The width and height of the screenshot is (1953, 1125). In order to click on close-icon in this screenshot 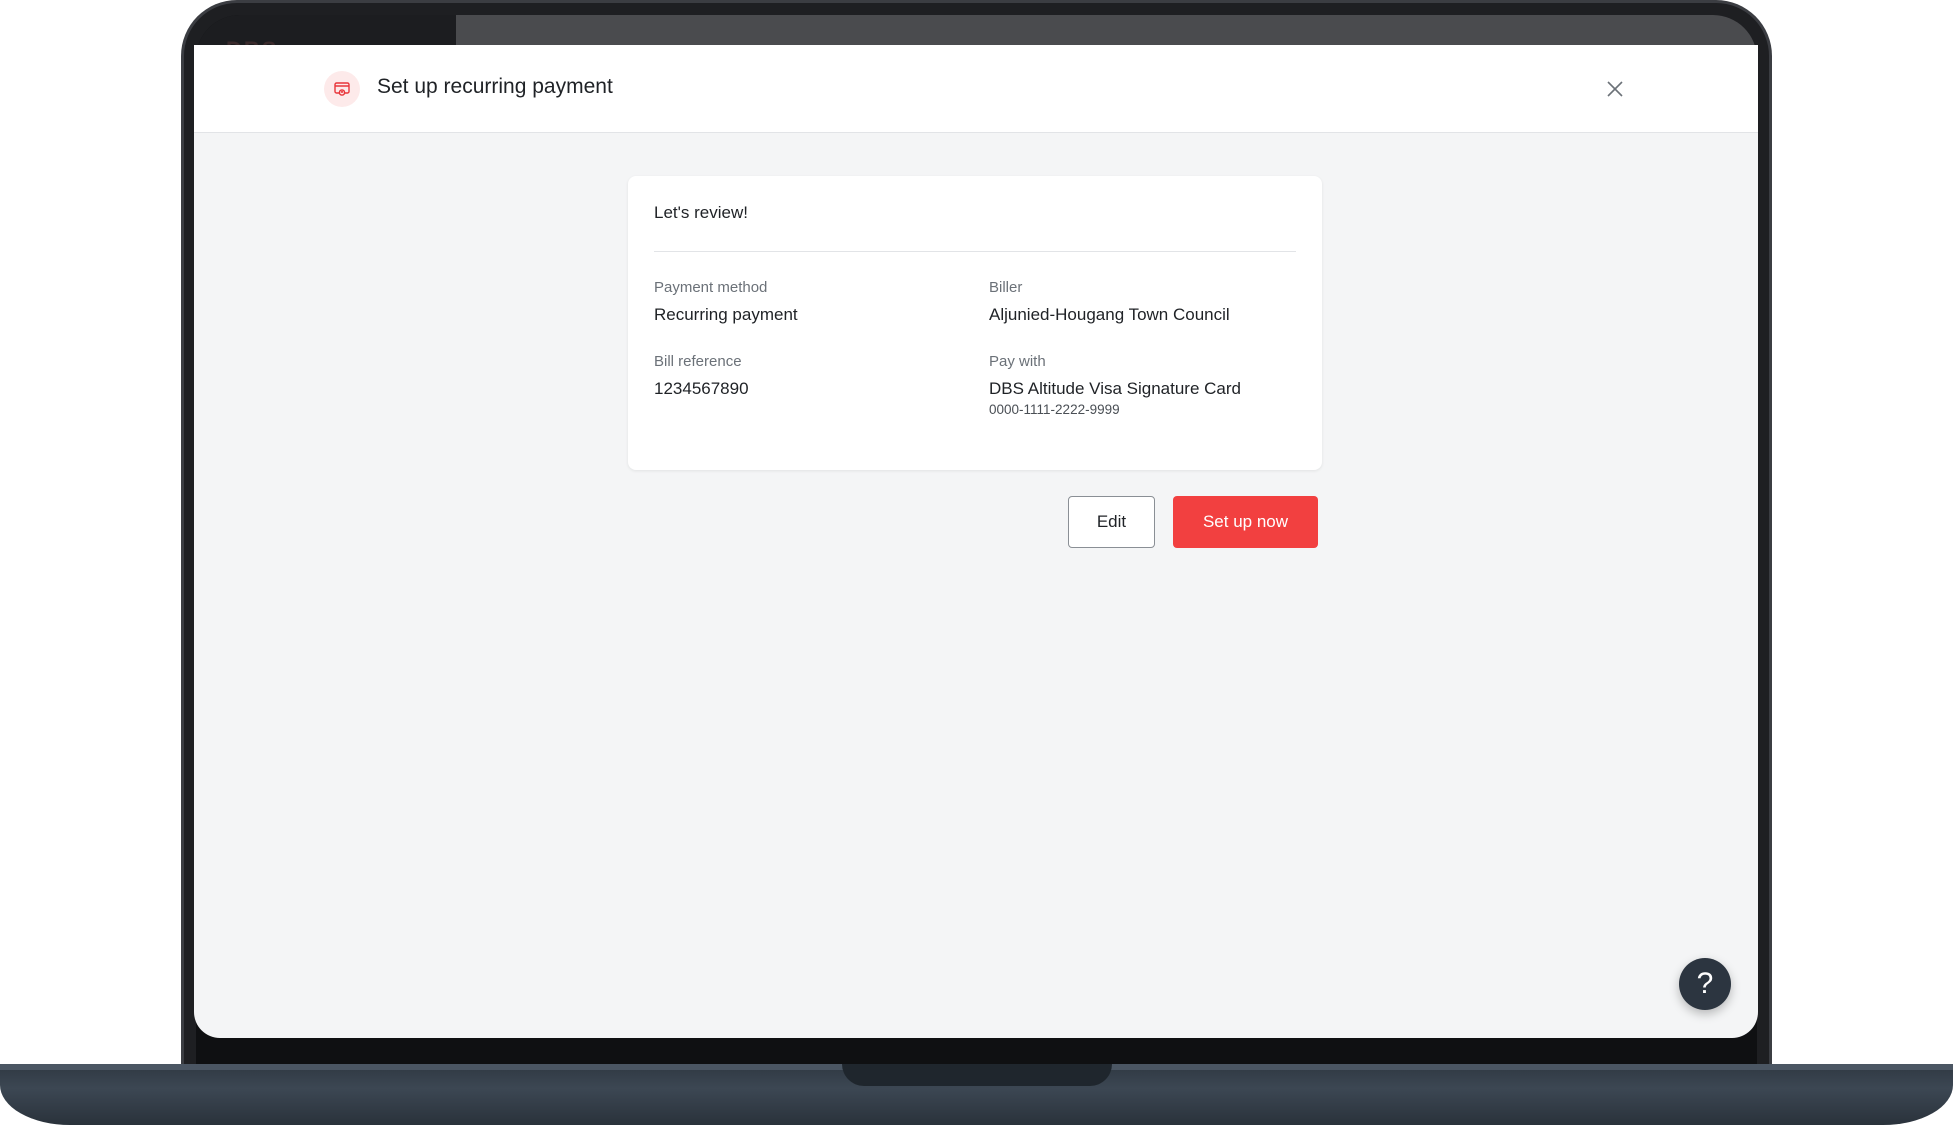, I will do `click(1615, 89)`.